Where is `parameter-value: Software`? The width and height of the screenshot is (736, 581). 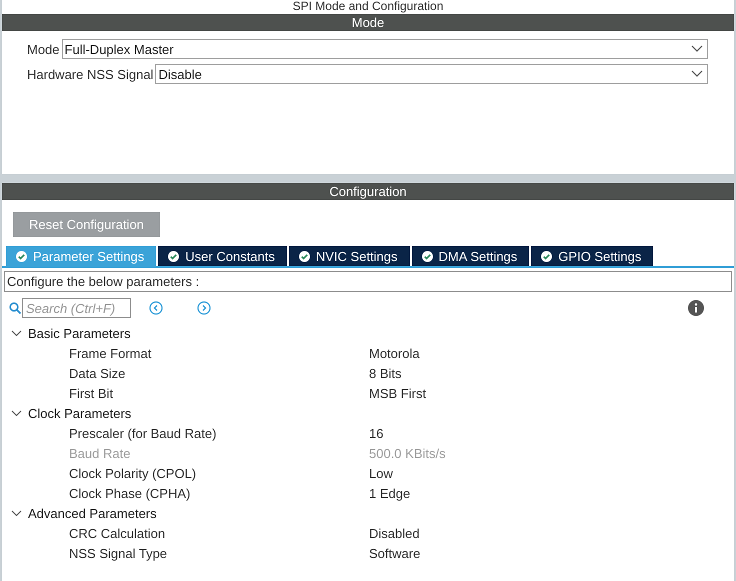 parameter-value: Software is located at coordinates (394, 553).